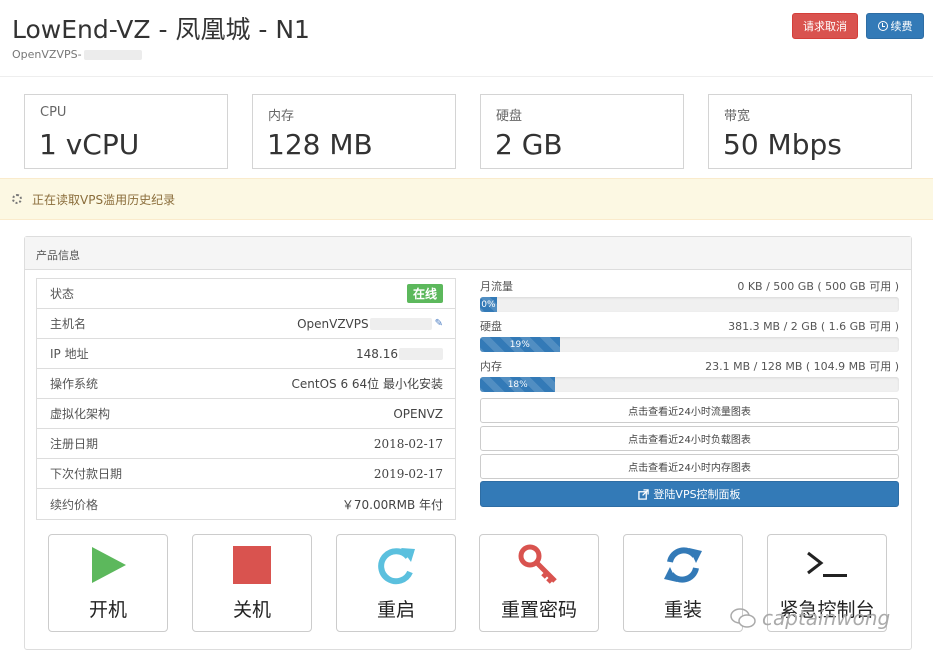 This screenshot has width=933, height=661. Describe the element at coordinates (246, 414) in the screenshot. I see `info-row-virtualization: 虚拟化架构 OPENVZ` at that location.